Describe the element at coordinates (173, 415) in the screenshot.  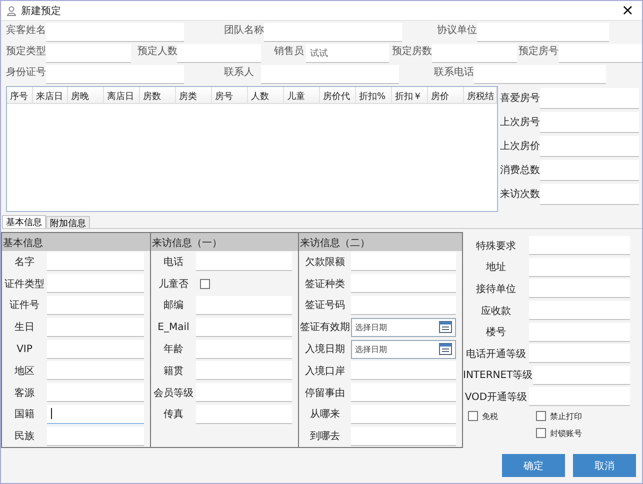
I see `field-label: 传真` at that location.